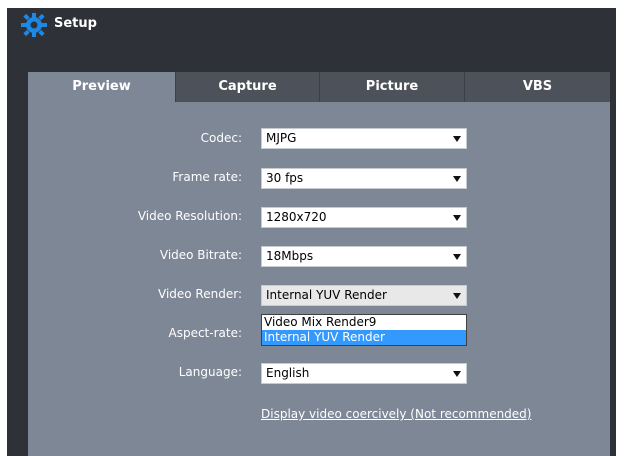  Describe the element at coordinates (189, 216) in the screenshot. I see `video-resolution-label: Video Resolution:` at that location.